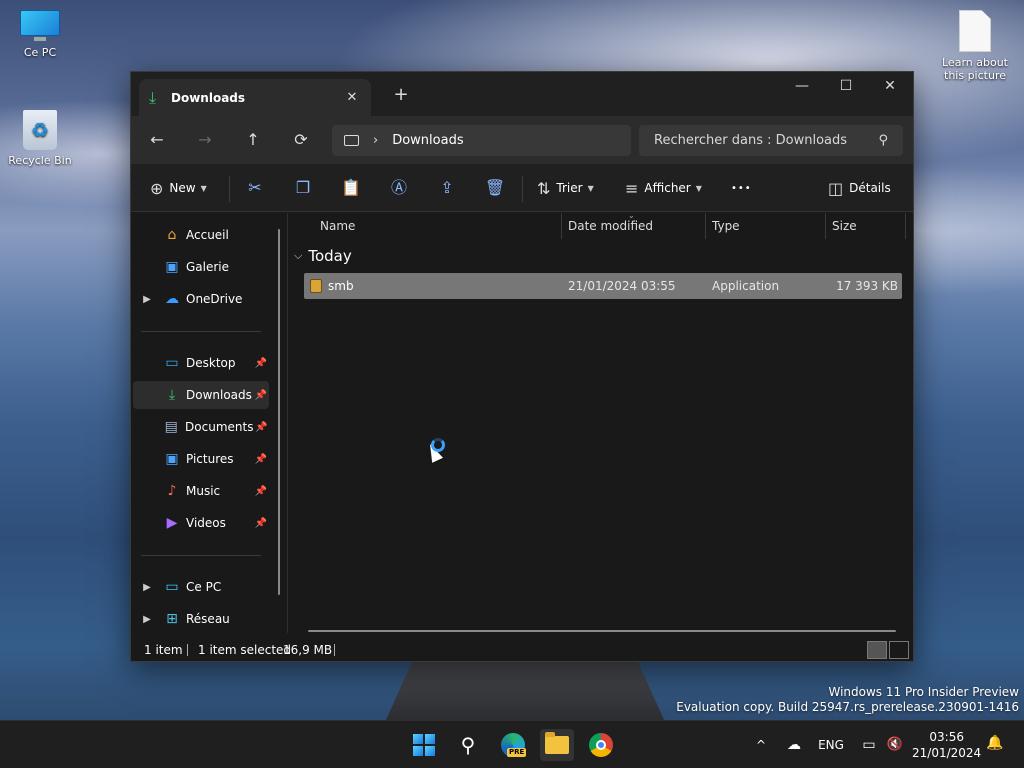  What do you see at coordinates (172, 235) in the screenshot?
I see `home-icon: ⌂` at bounding box center [172, 235].